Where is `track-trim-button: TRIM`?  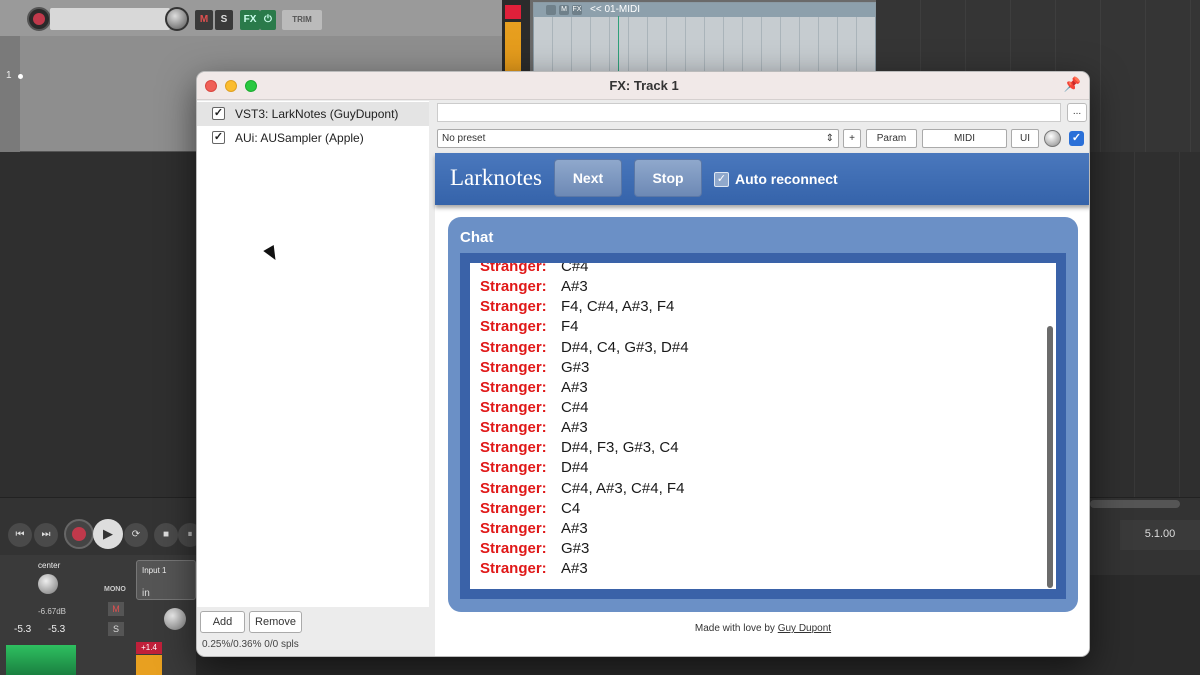 track-trim-button: TRIM is located at coordinates (302, 20).